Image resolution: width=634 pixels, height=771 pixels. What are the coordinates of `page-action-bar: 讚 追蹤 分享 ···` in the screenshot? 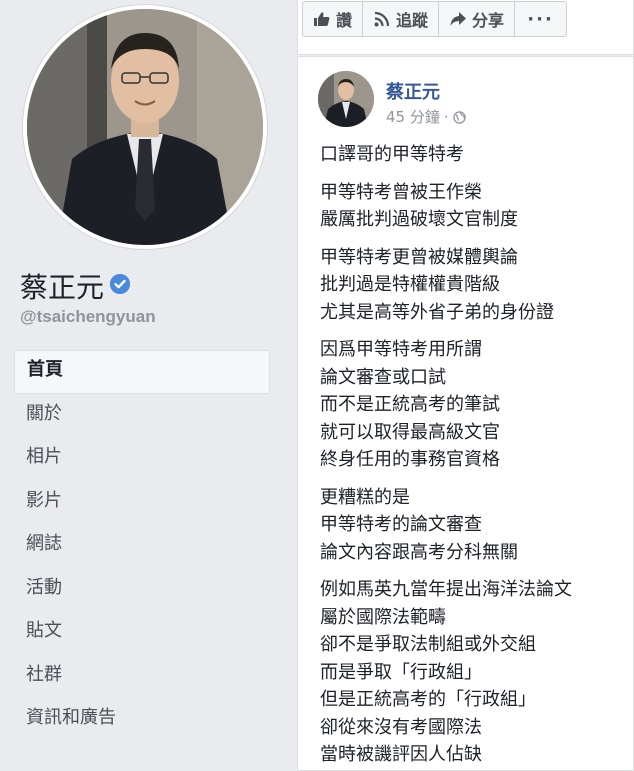 It's located at (465, 27).